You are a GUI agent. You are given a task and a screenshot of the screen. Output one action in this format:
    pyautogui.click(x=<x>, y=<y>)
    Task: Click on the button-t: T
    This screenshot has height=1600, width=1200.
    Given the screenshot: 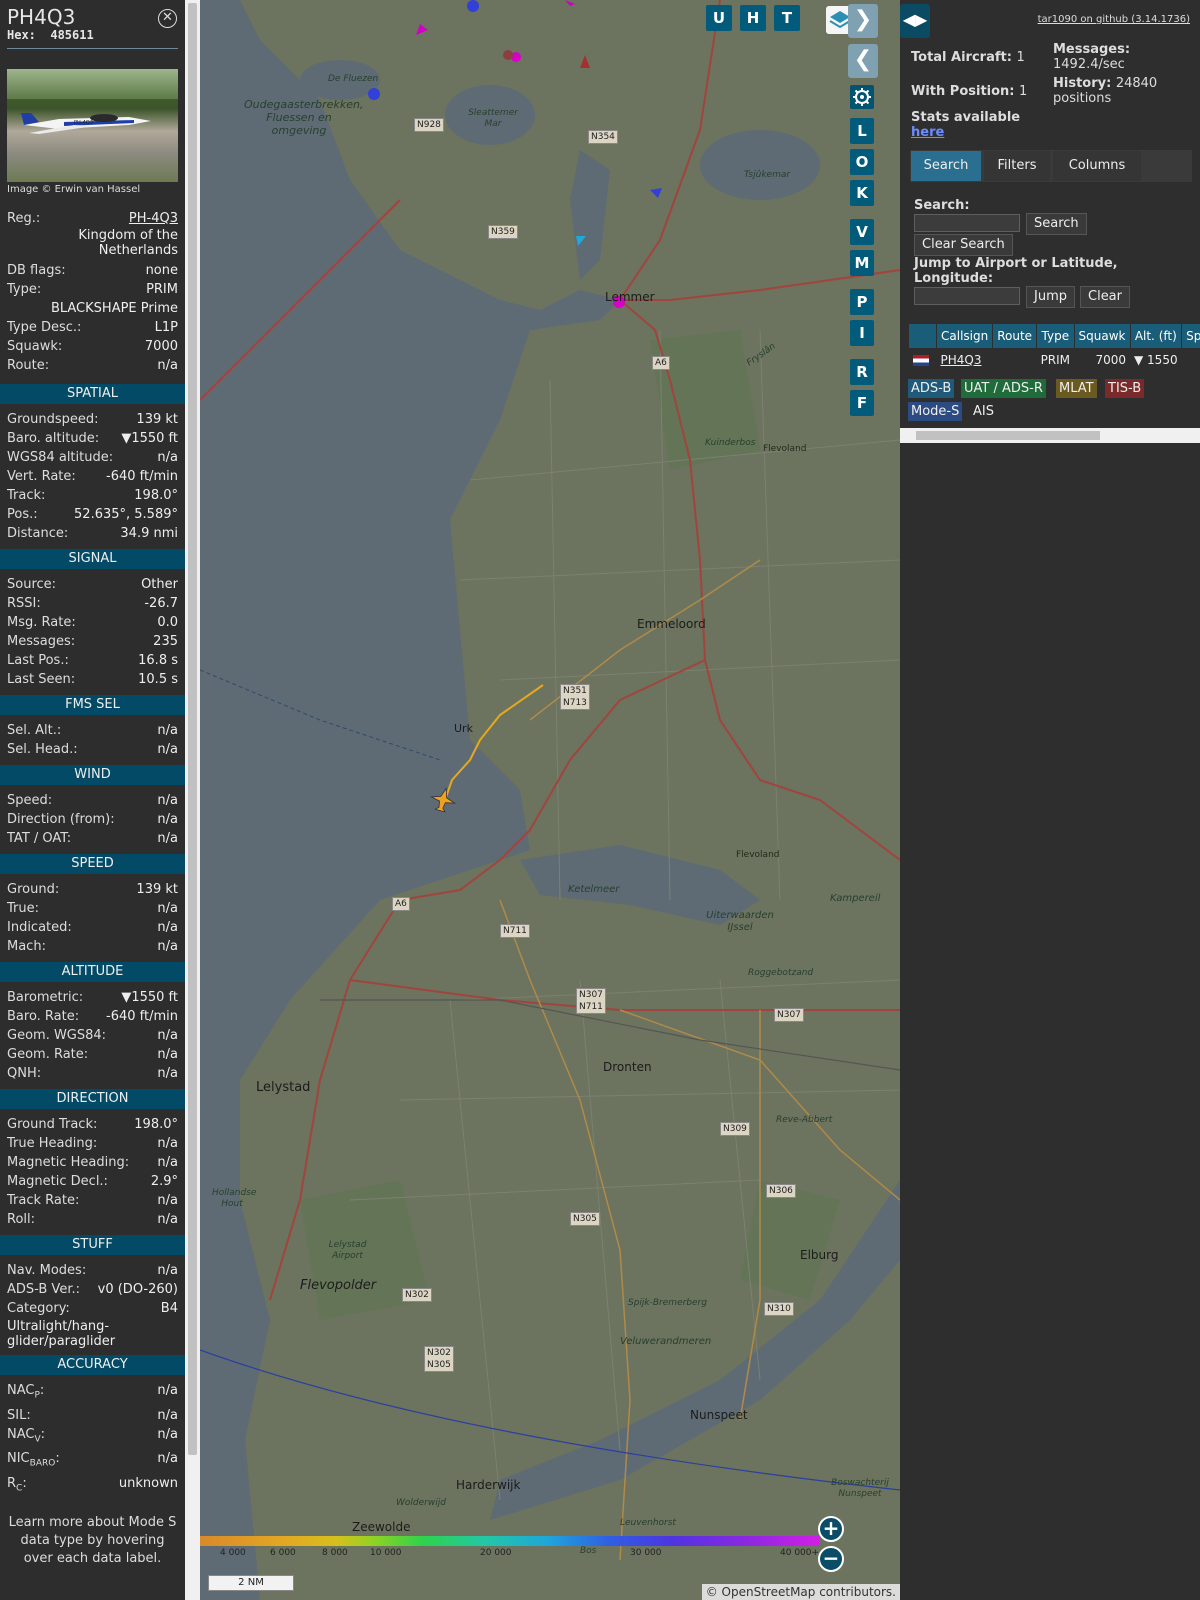 What is the action you would take?
    pyautogui.click(x=787, y=18)
    